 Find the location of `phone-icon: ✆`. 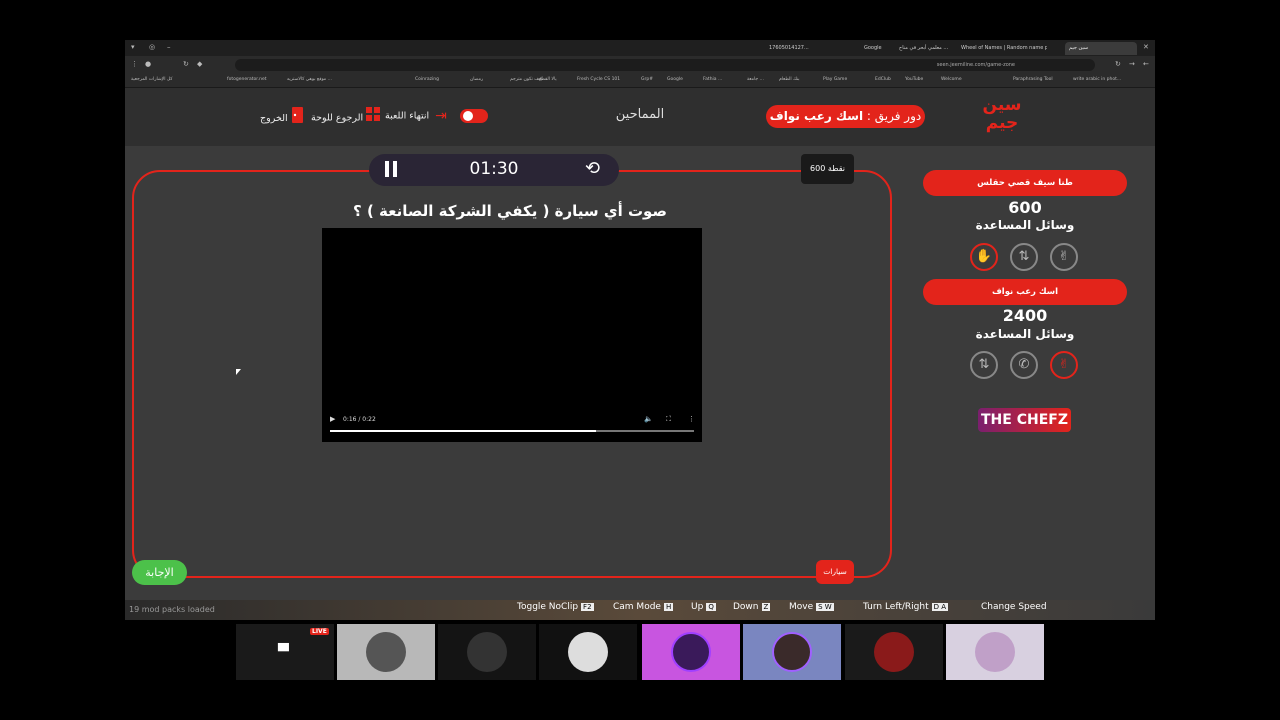

phone-icon: ✆ is located at coordinates (1024, 365).